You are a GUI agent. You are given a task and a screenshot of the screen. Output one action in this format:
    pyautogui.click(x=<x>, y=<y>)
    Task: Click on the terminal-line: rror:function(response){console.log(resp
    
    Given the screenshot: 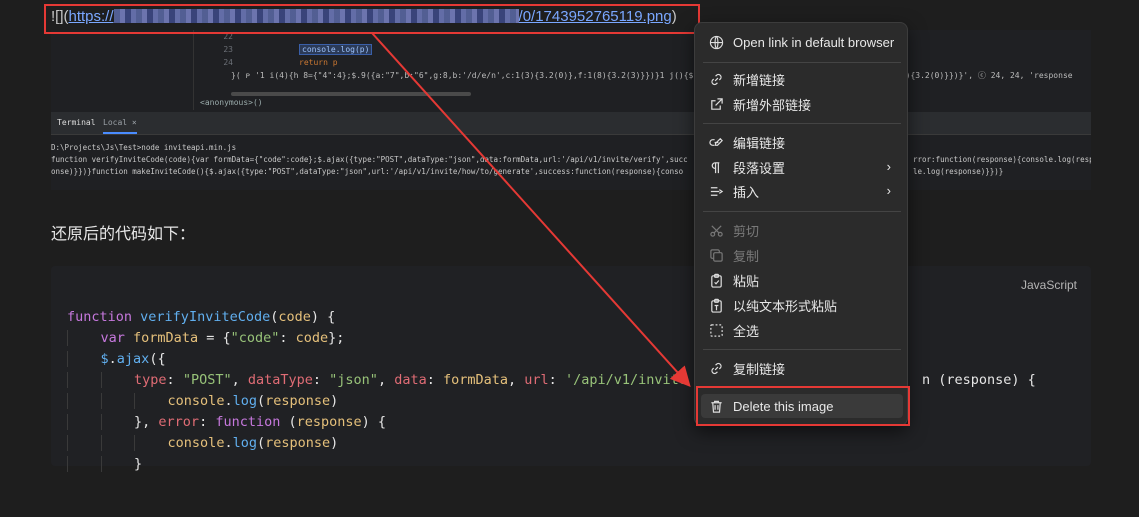 What is the action you would take?
    pyautogui.click(x=1002, y=159)
    